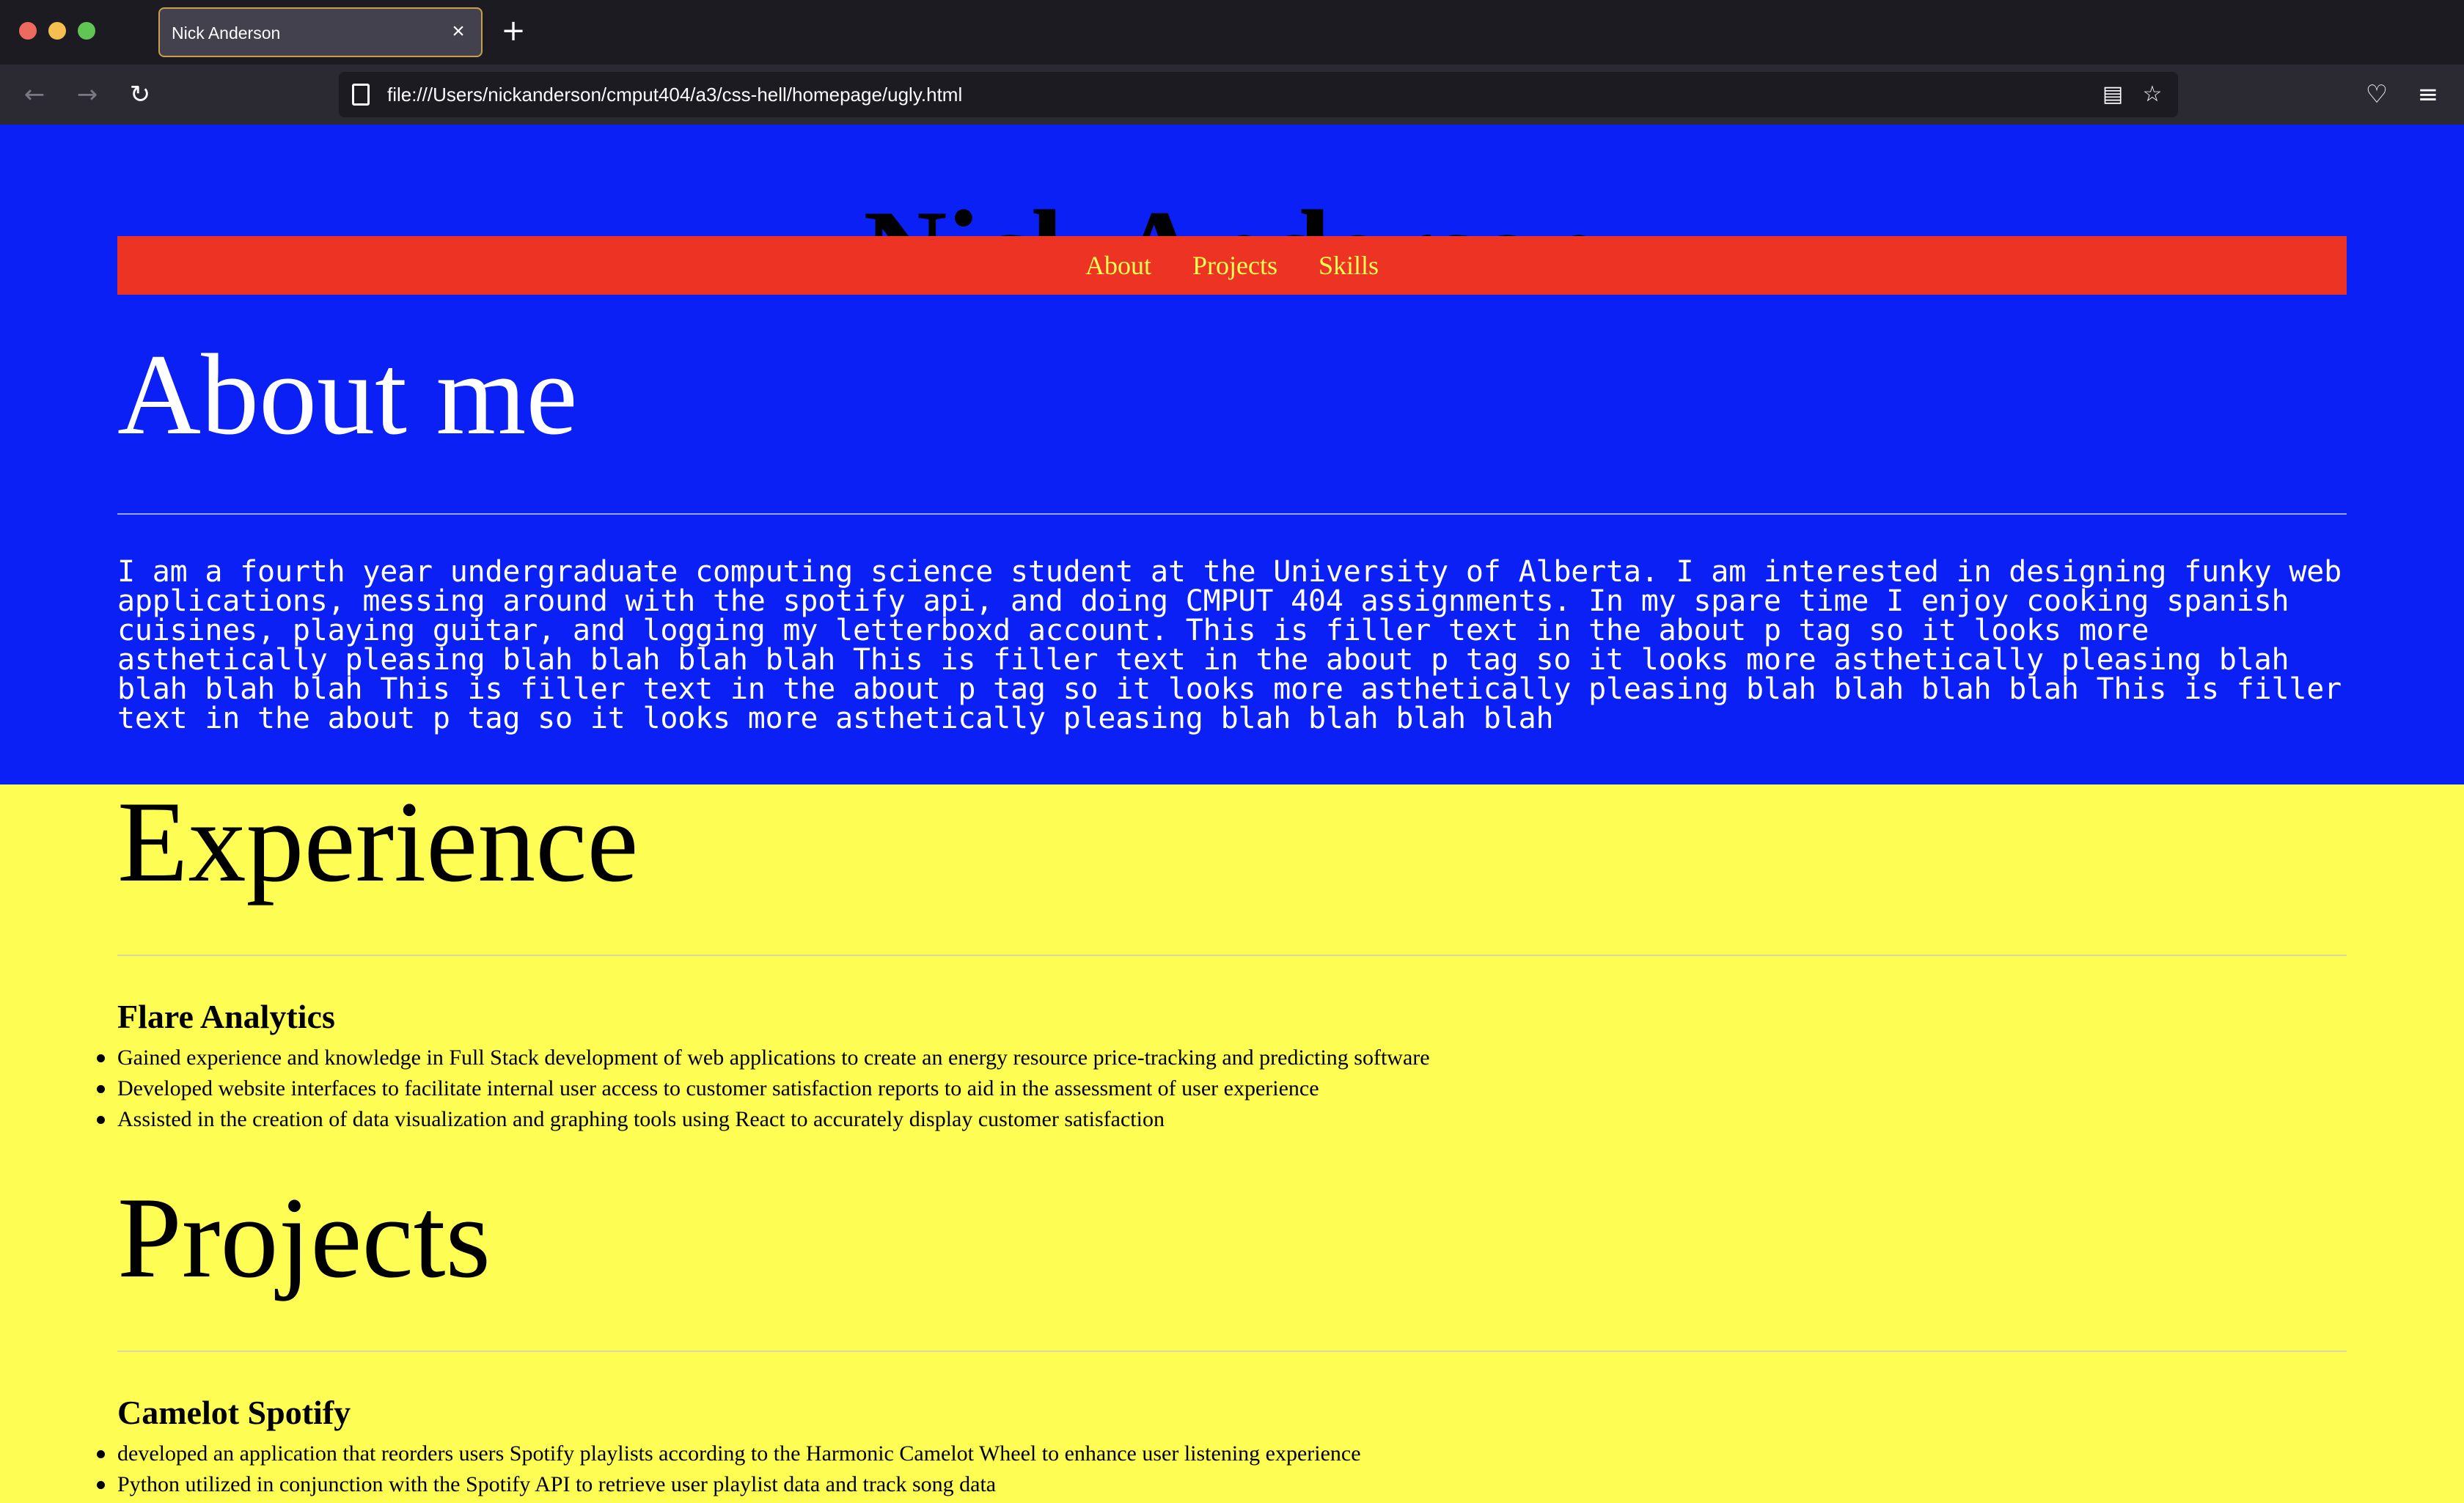 This screenshot has height=1503, width=2464. I want to click on nav-link-about: About, so click(1118, 265).